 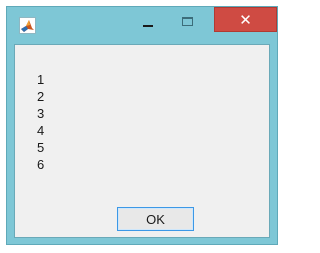 What do you see at coordinates (27, 25) in the screenshot?
I see `matlab-icon` at bounding box center [27, 25].